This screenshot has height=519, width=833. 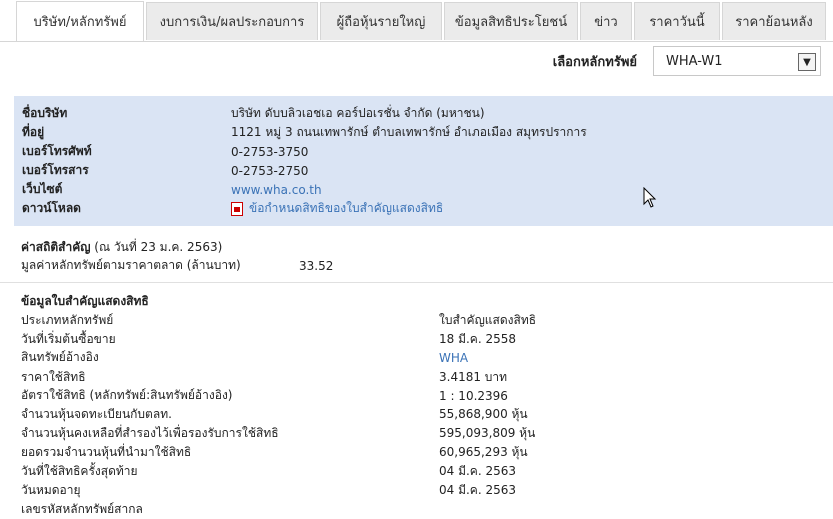 I want to click on table-row: ประเภทหลักทรัพย์ ใบสำคัญแสดงสิทธิ, so click(x=278, y=320).